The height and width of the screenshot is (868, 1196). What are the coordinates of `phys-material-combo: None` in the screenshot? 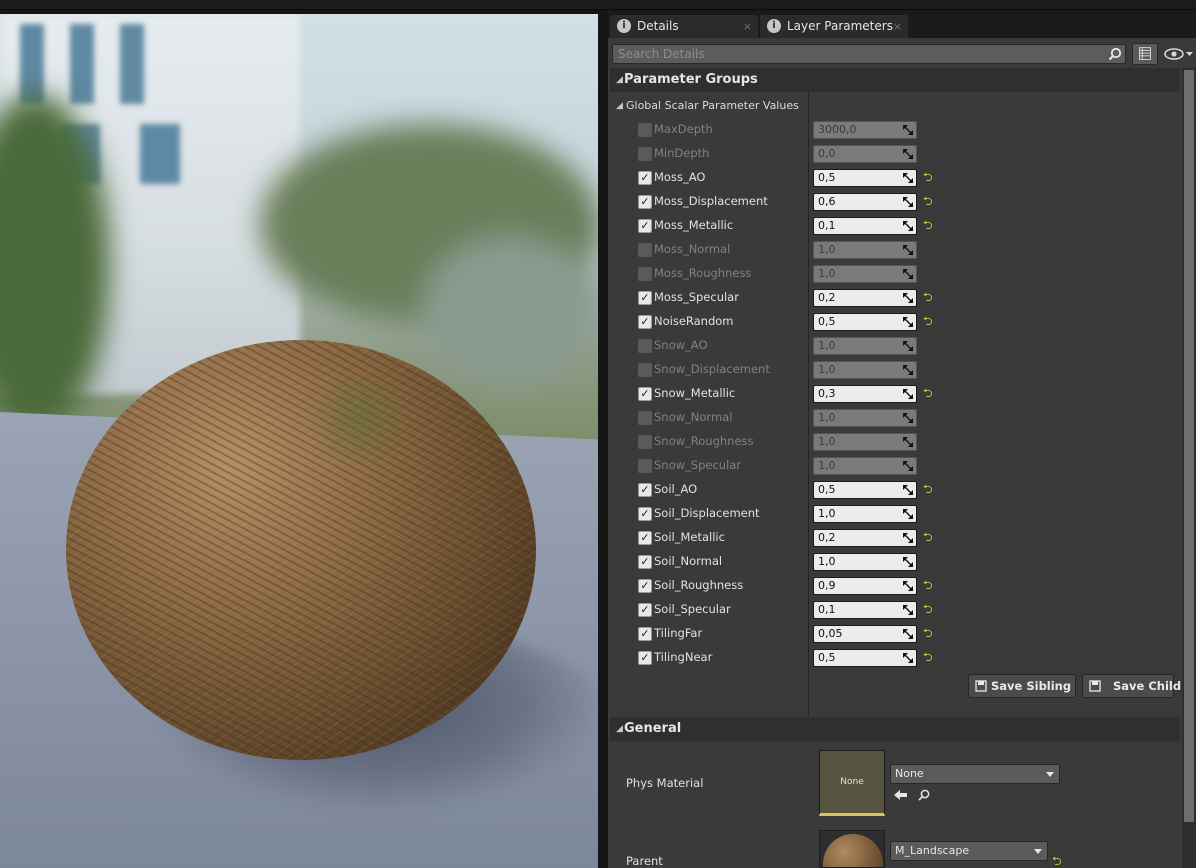 It's located at (975, 774).